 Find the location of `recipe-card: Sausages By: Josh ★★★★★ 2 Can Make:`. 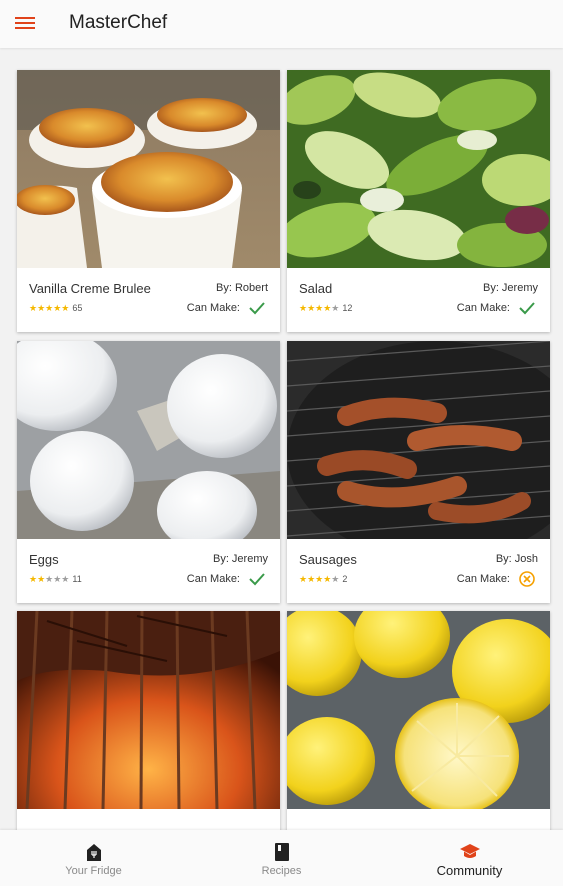

recipe-card: Sausages By: Josh ★★★★★ 2 Can Make: is located at coordinates (418, 472).